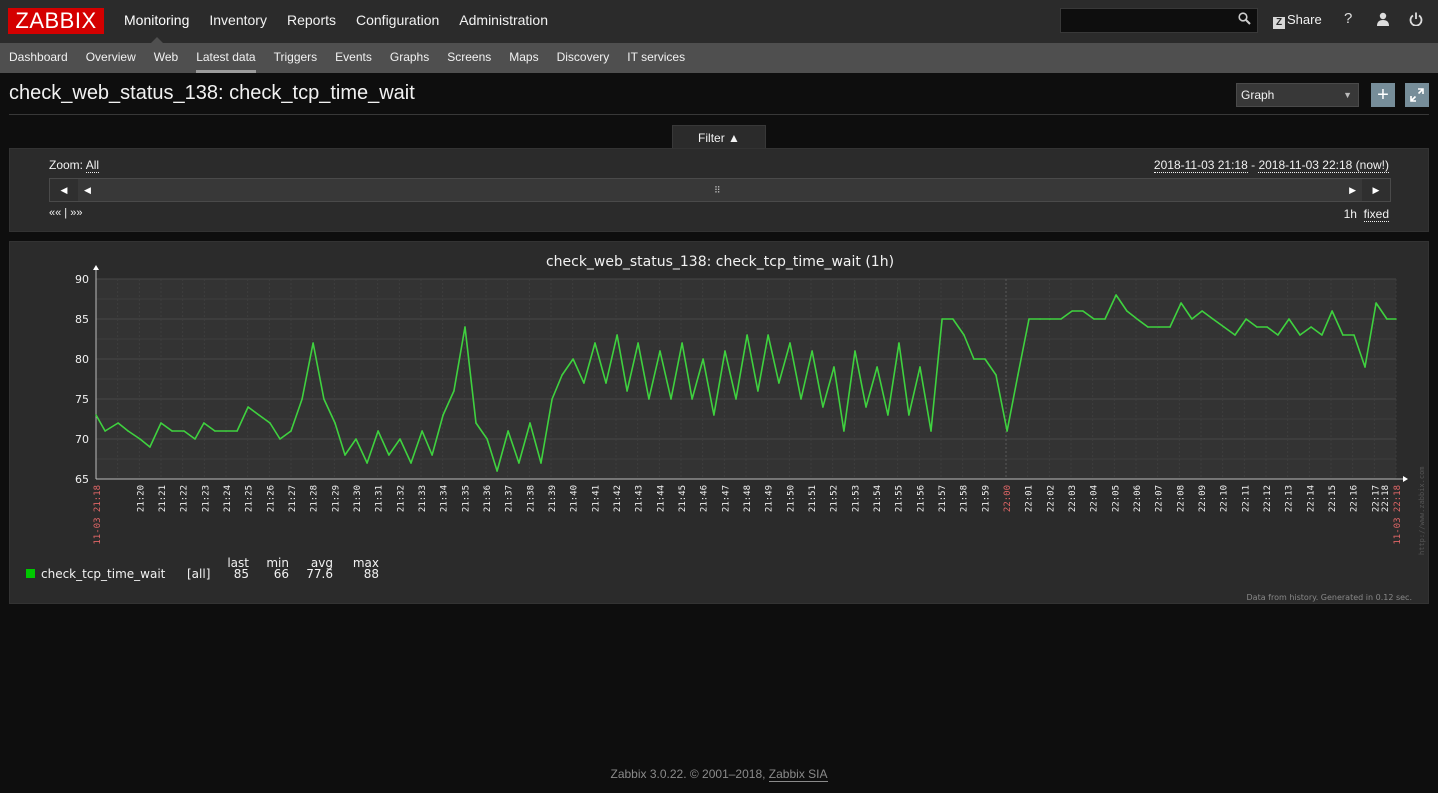 This screenshot has width=1438, height=793. What do you see at coordinates (1355, 498) in the screenshot?
I see `x-tick-label: 22:16` at bounding box center [1355, 498].